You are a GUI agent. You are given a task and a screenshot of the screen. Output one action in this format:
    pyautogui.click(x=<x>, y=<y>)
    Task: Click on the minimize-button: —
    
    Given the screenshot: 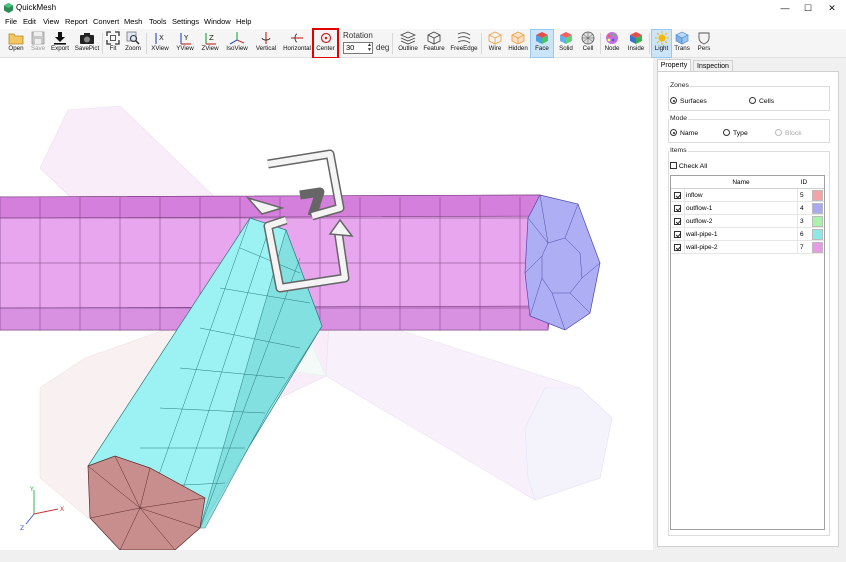 What is the action you would take?
    pyautogui.click(x=785, y=8)
    